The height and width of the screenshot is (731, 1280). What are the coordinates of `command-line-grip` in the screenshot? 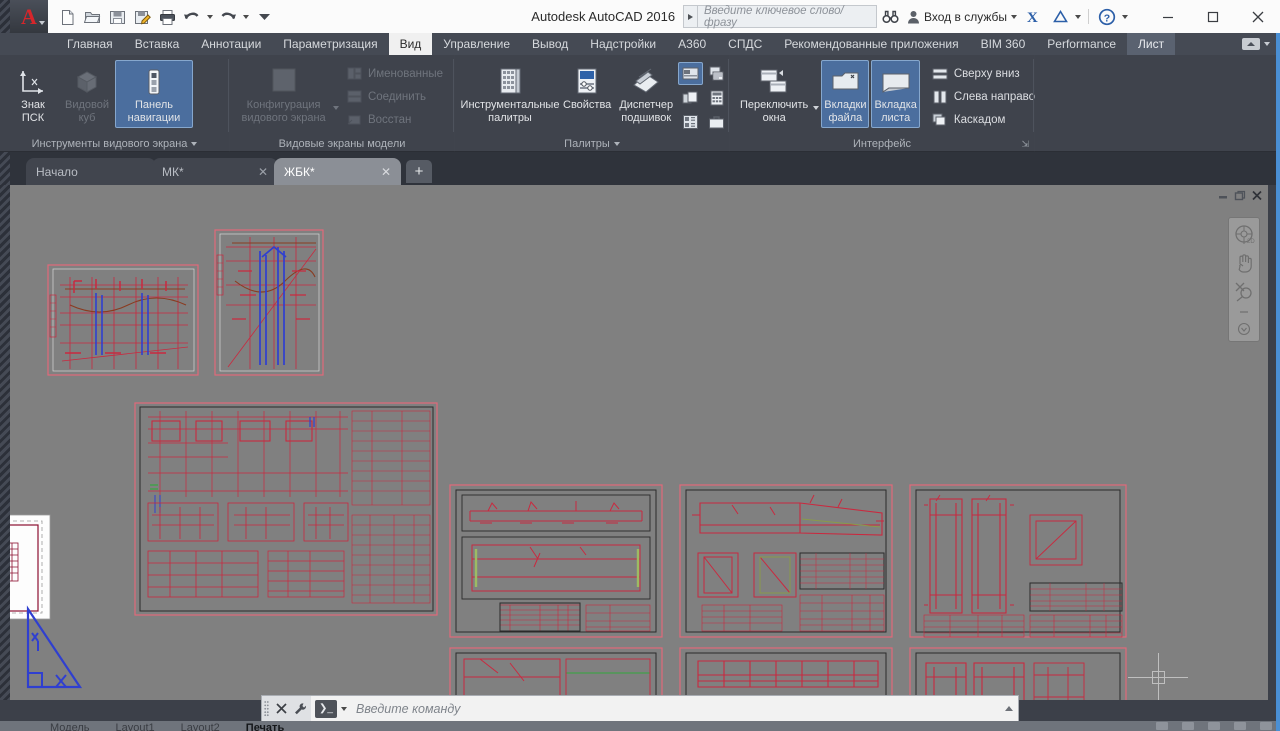 It's located at (266, 708).